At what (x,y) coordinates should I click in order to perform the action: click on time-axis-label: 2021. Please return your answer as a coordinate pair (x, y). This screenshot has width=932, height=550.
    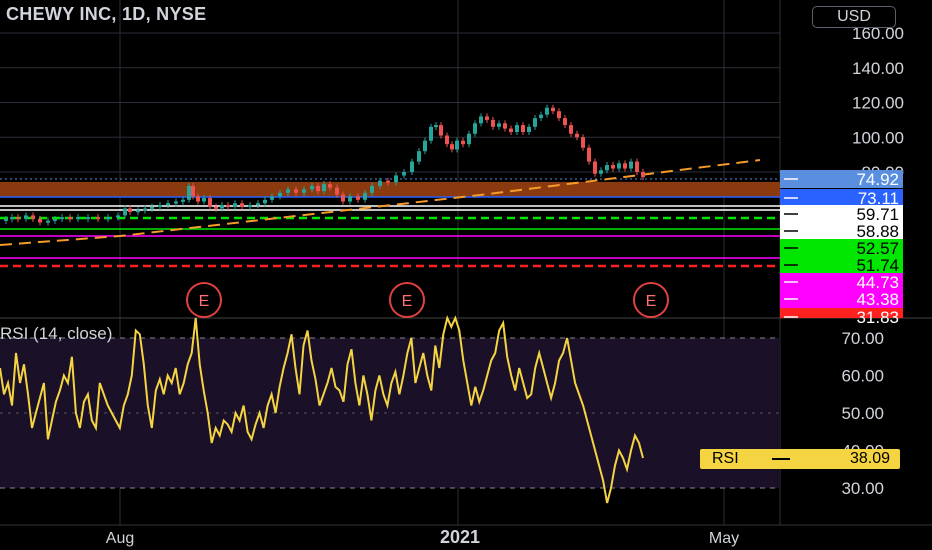
    Looking at the image, I should click on (460, 537).